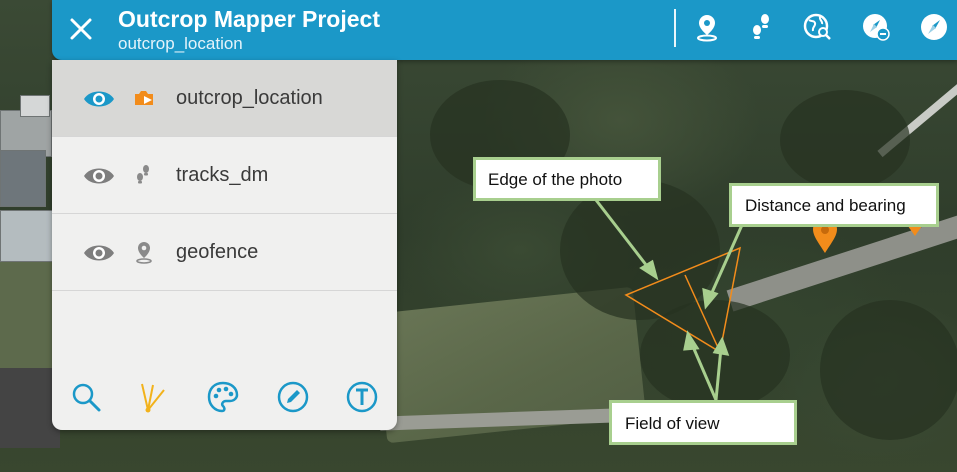  I want to click on compass-minus-icon, so click(876, 27).